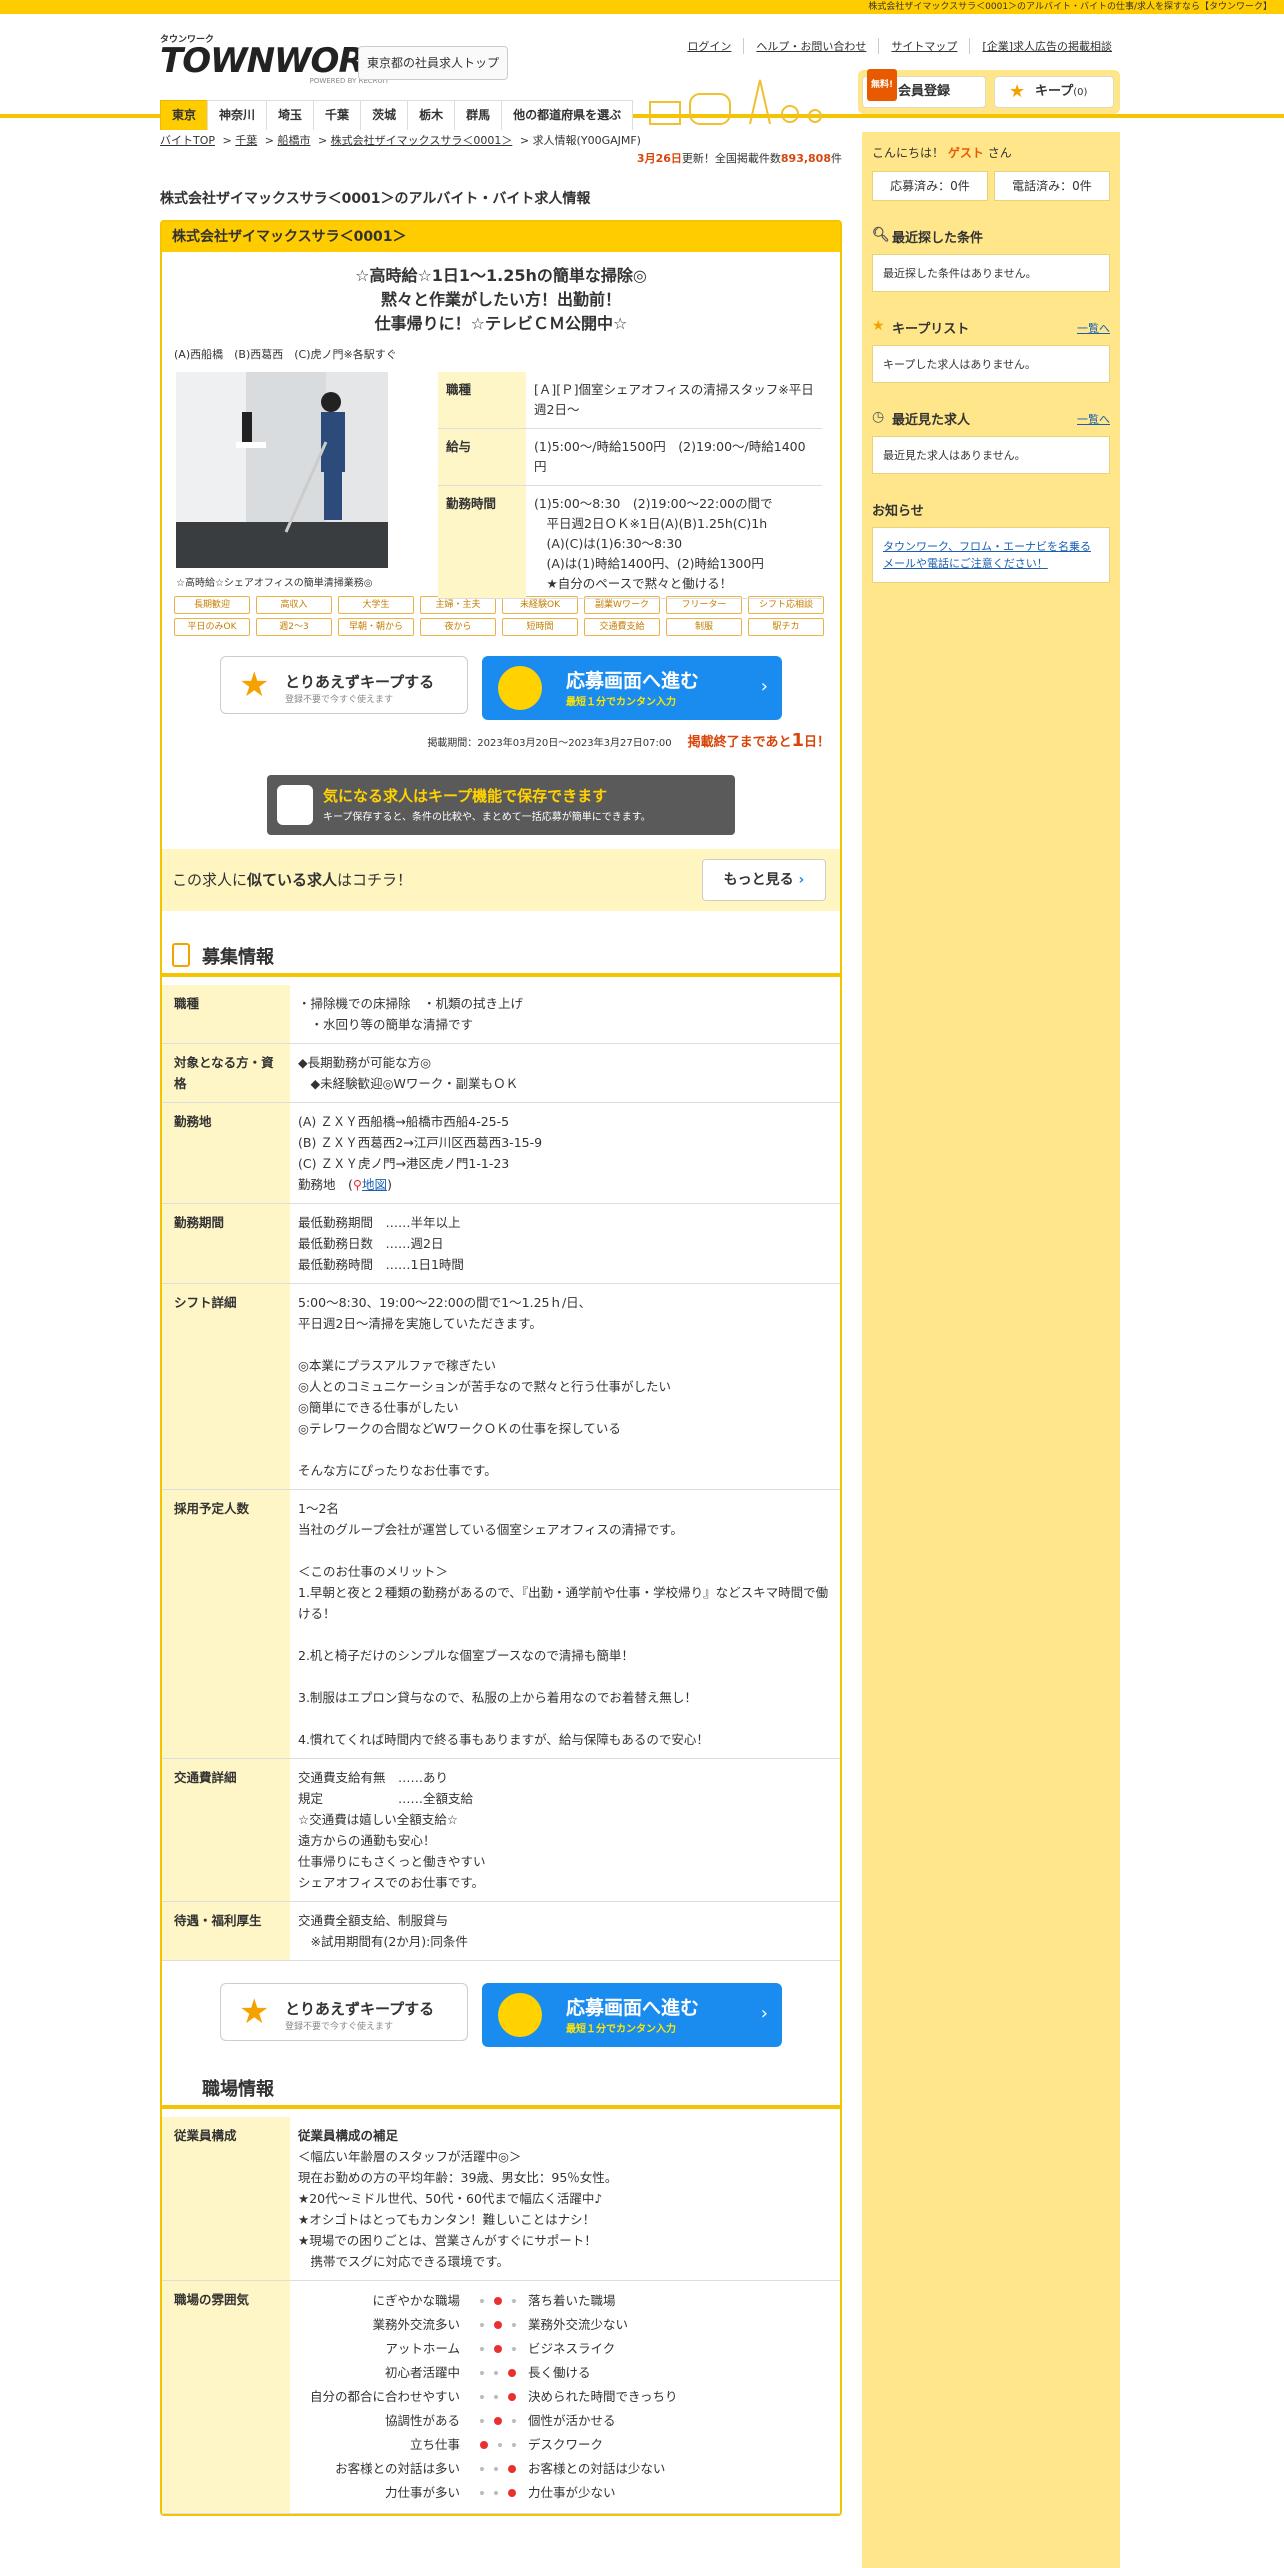 The height and width of the screenshot is (2568, 1284). I want to click on atmosphere-left: 業務外交流多い, so click(416, 2324).